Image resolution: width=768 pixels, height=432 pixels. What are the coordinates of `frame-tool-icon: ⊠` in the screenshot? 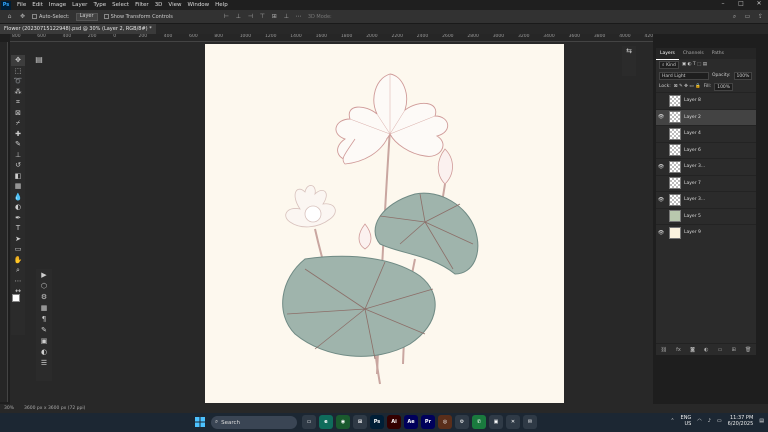 It's located at (18, 113).